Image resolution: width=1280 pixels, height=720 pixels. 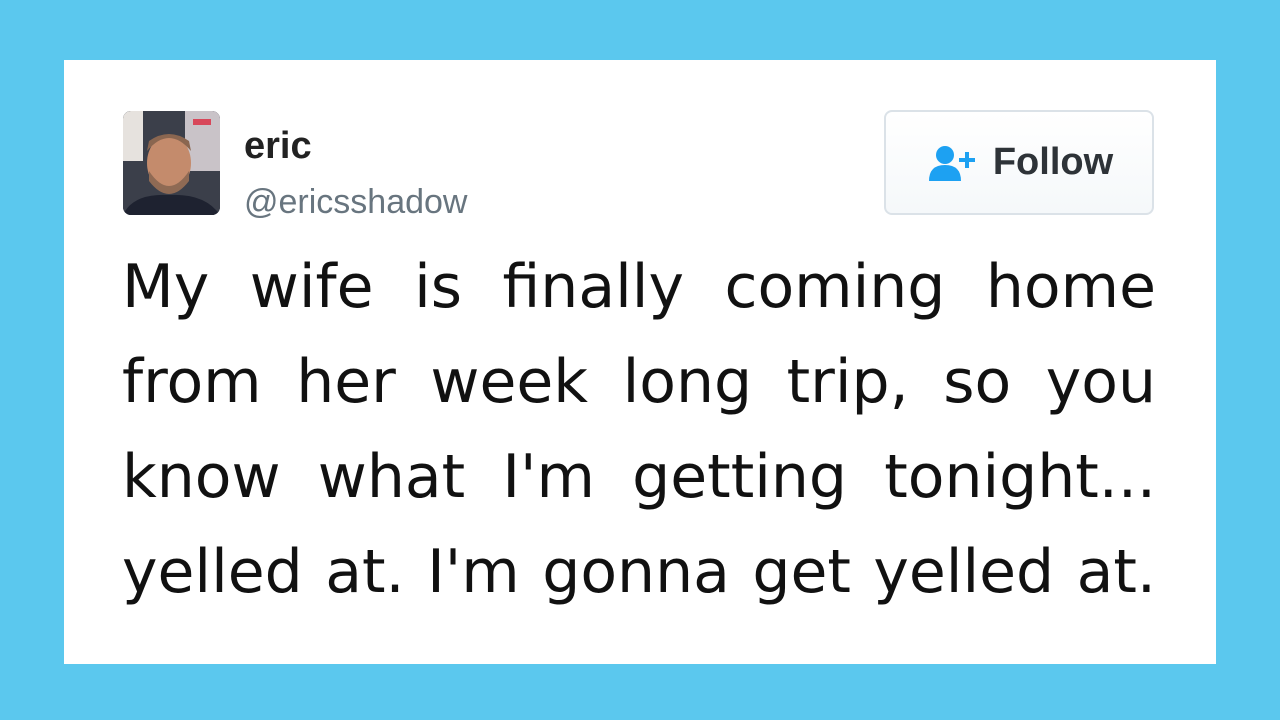 I want to click on follow-button-label: Follow, so click(x=1053, y=162).